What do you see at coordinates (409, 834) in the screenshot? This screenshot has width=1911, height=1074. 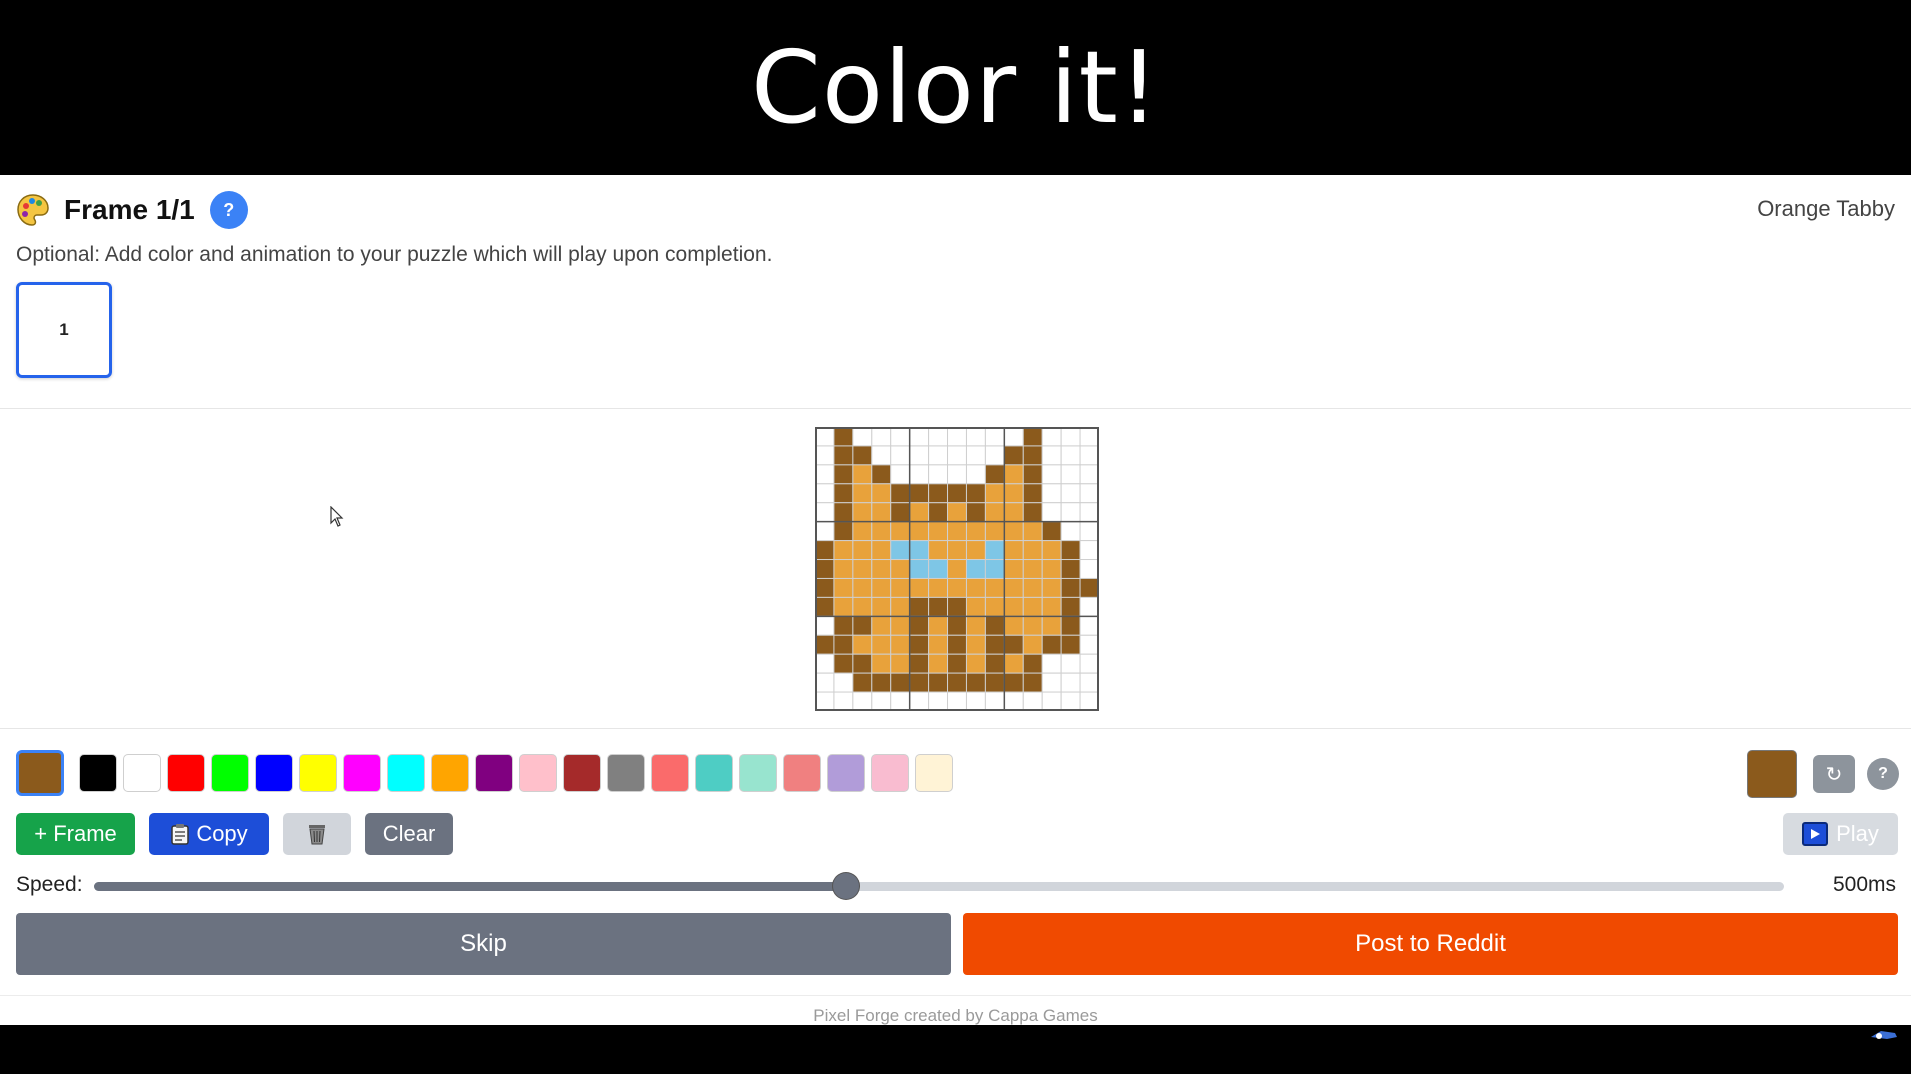 I see `clear-button: Clear` at bounding box center [409, 834].